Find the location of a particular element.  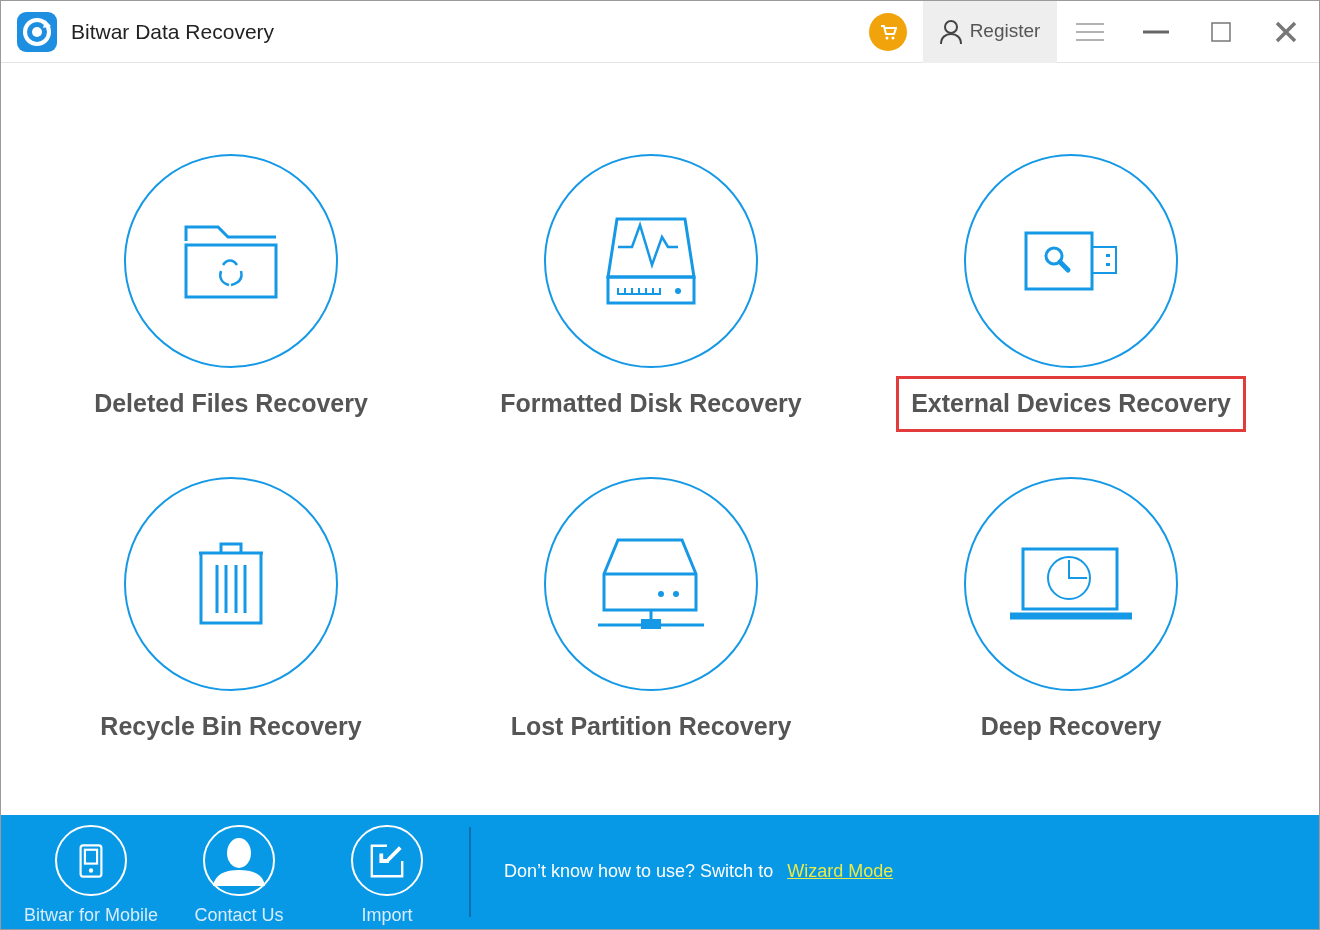

close-icon is located at coordinates (1286, 31).